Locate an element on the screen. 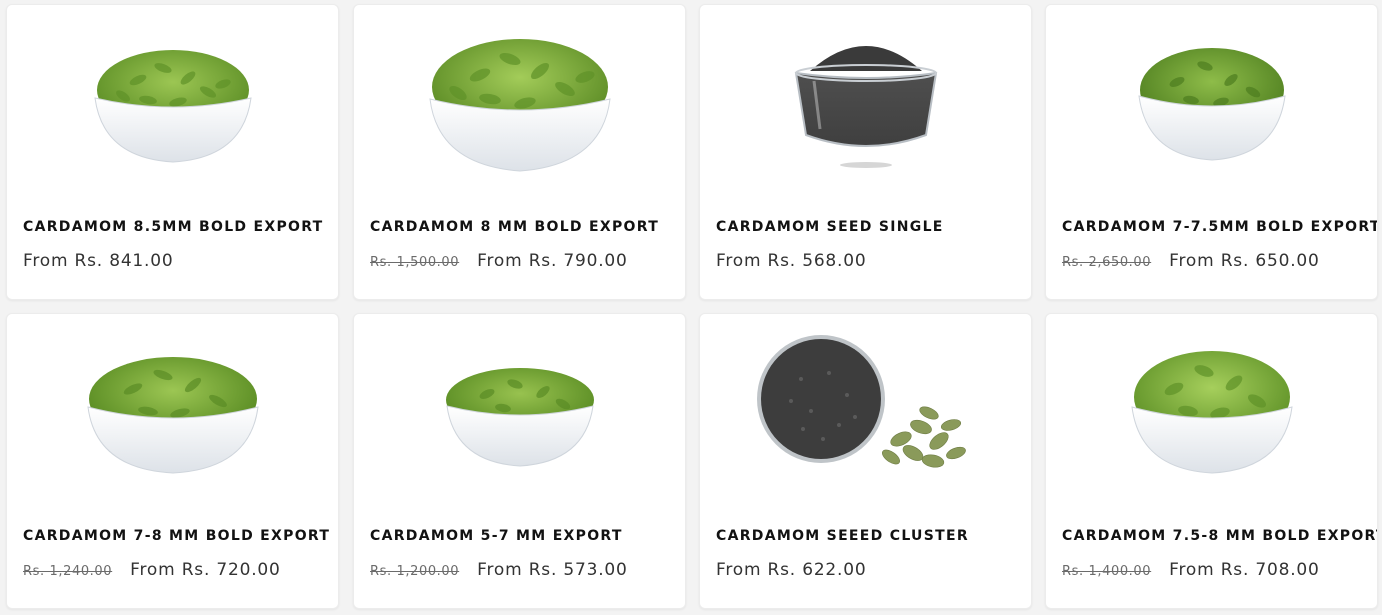 The image size is (1382, 615). product-price: From Rs. 708.00 is located at coordinates (1244, 570).